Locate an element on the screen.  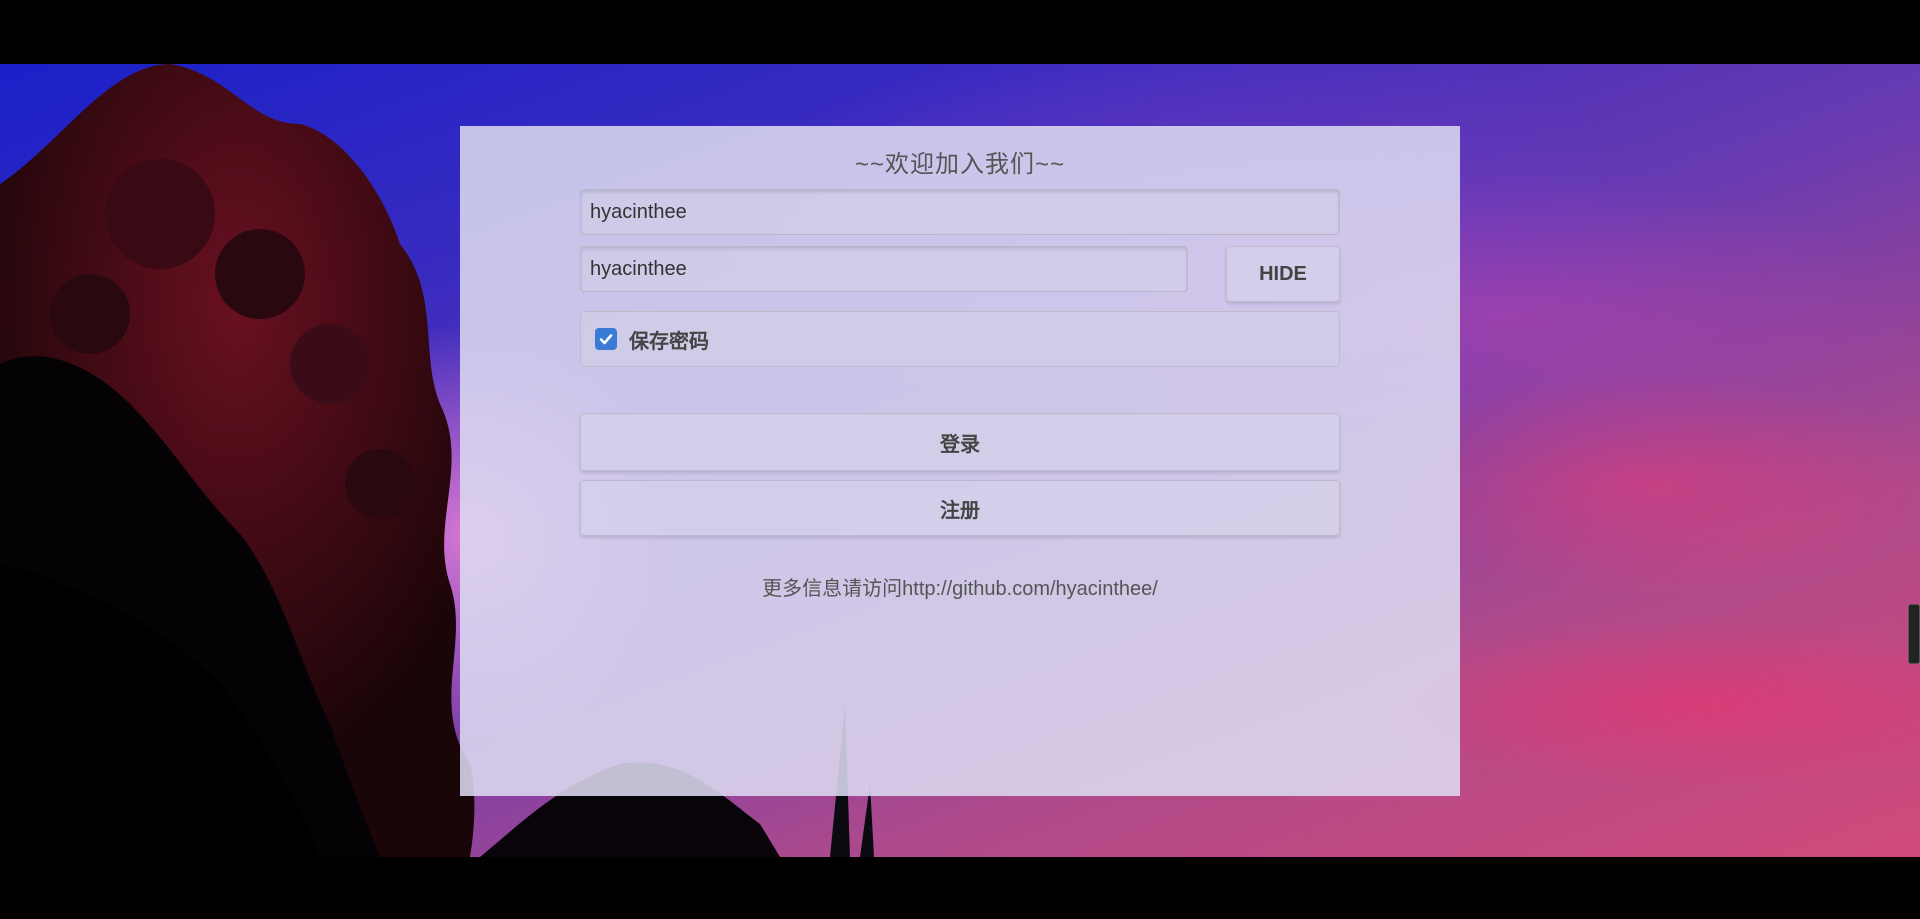
remember-password-checkbox is located at coordinates (606, 339).